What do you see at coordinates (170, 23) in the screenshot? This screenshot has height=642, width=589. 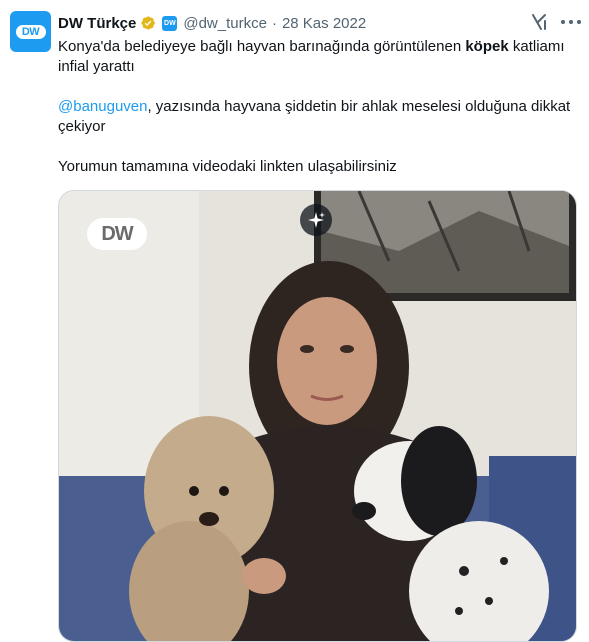 I see `affiliate-badge-icon: DW` at bounding box center [170, 23].